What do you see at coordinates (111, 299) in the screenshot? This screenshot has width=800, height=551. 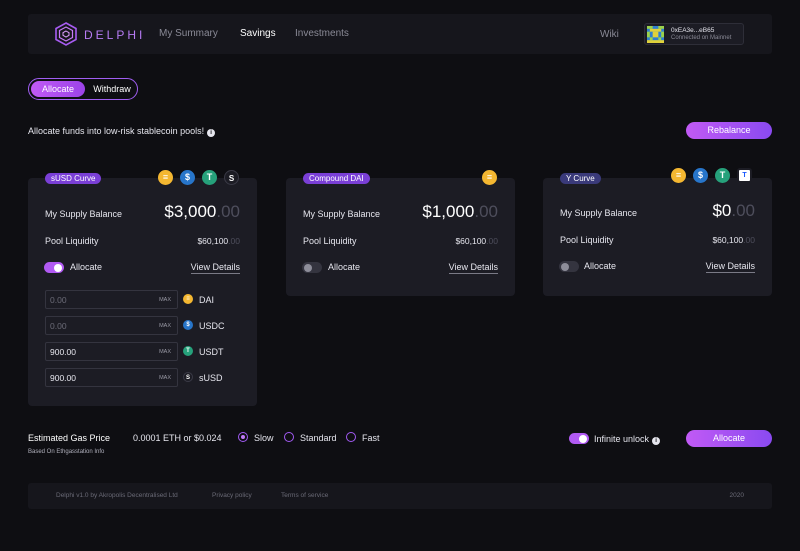 I see `dai-amount-input: 0.00 MAX` at bounding box center [111, 299].